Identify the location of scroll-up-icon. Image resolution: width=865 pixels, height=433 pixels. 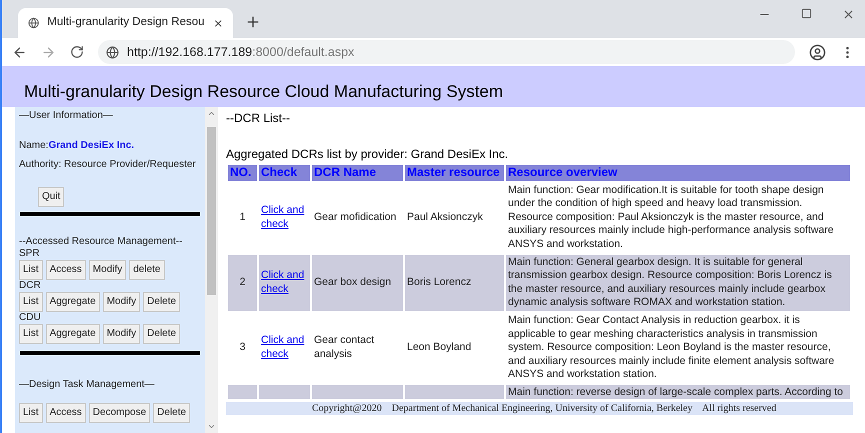
(211, 113).